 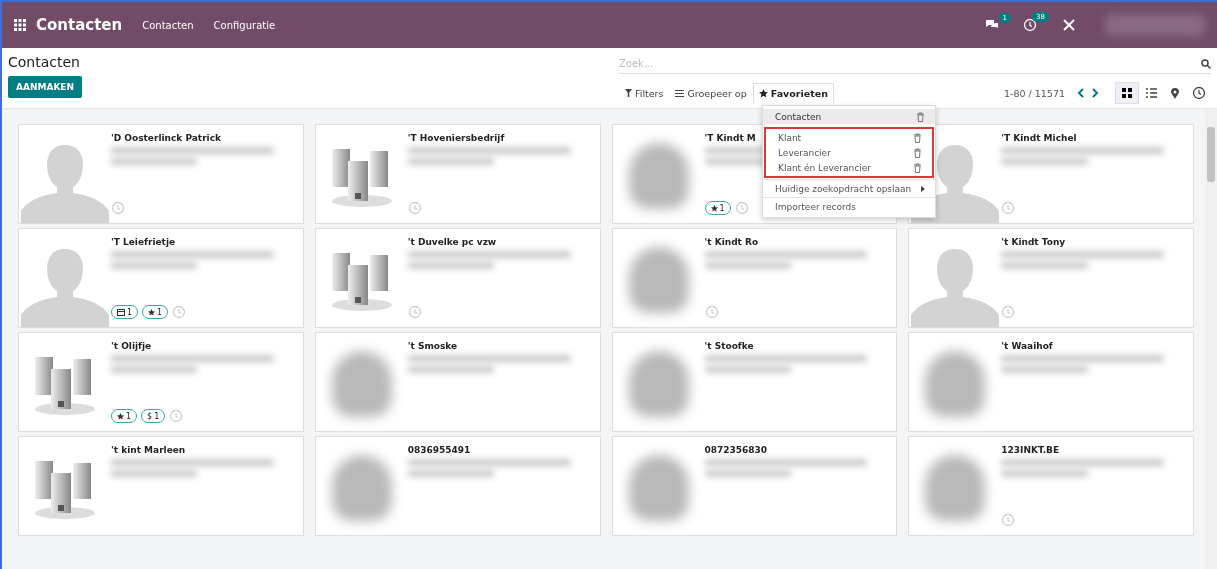 What do you see at coordinates (457, 278) in the screenshot?
I see `contact-card: 't Duvelke pc vzw` at bounding box center [457, 278].